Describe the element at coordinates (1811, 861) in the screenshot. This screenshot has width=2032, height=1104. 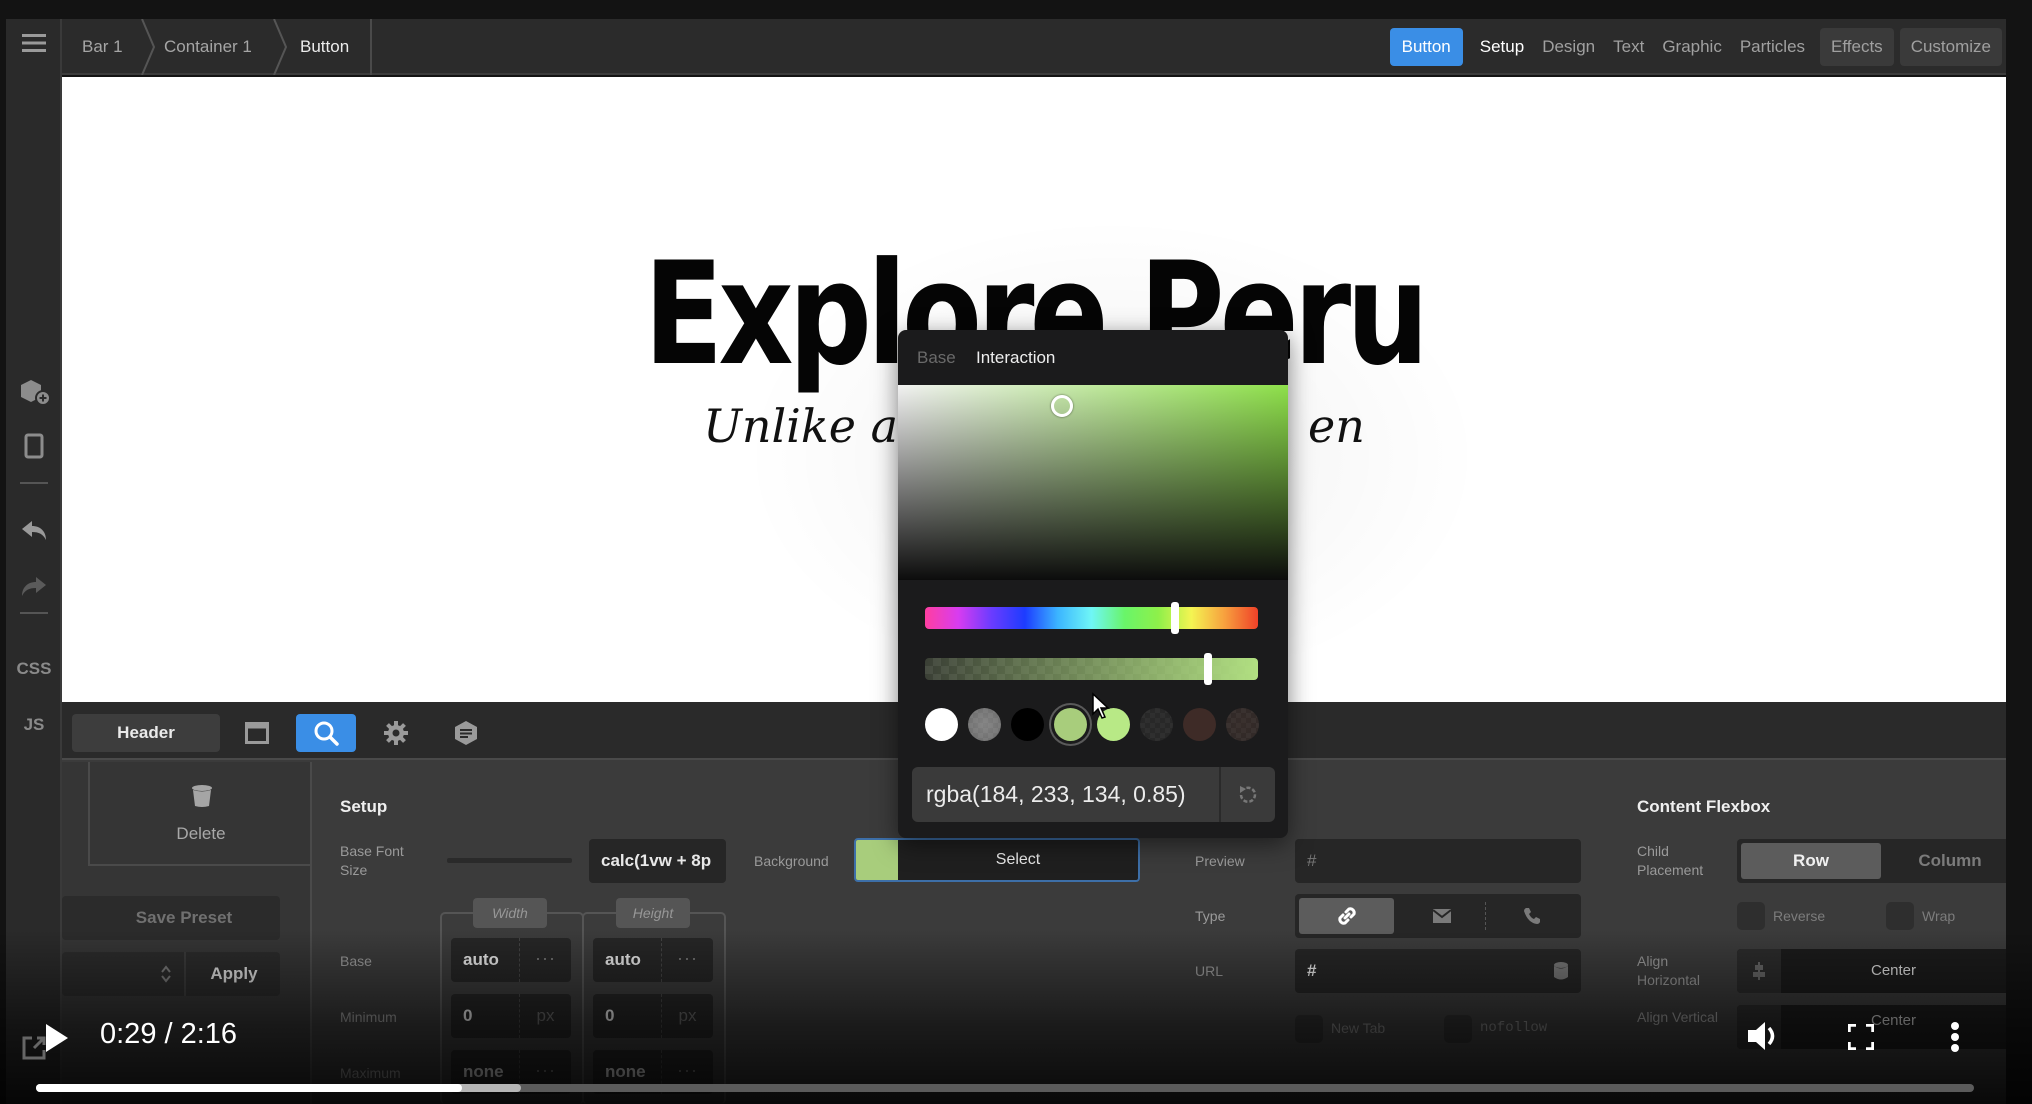
I see `placement-row: Row` at that location.